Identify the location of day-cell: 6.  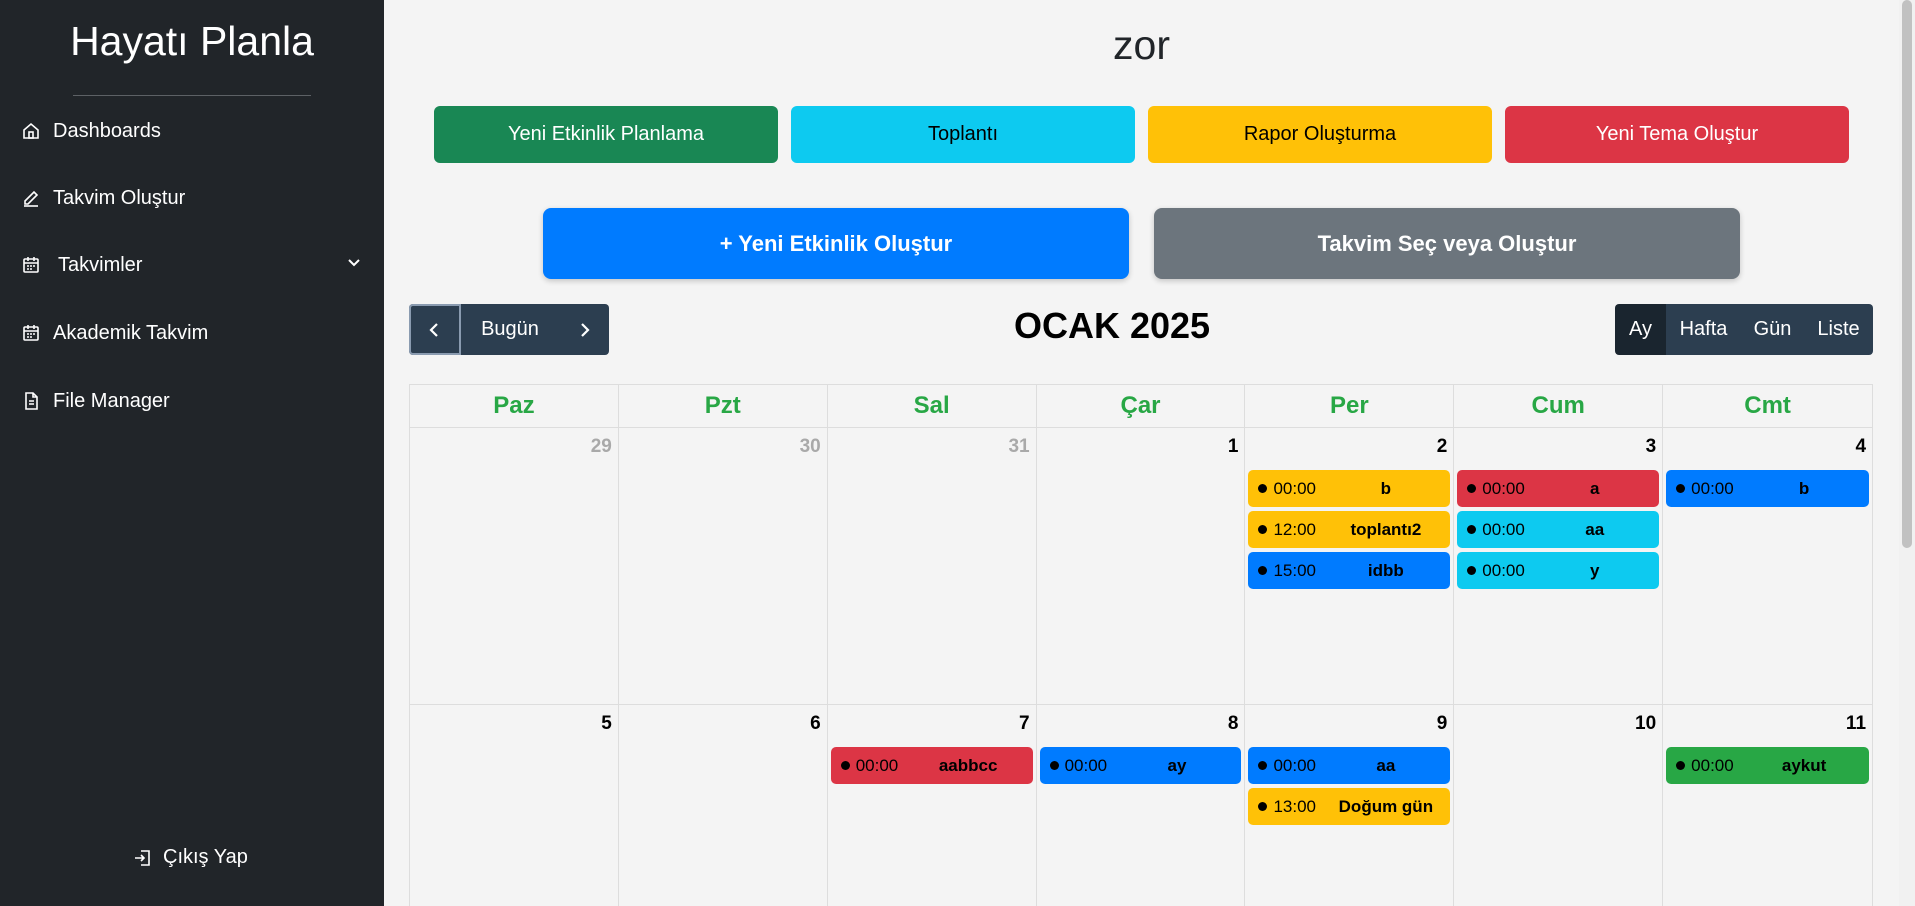
(723, 805).